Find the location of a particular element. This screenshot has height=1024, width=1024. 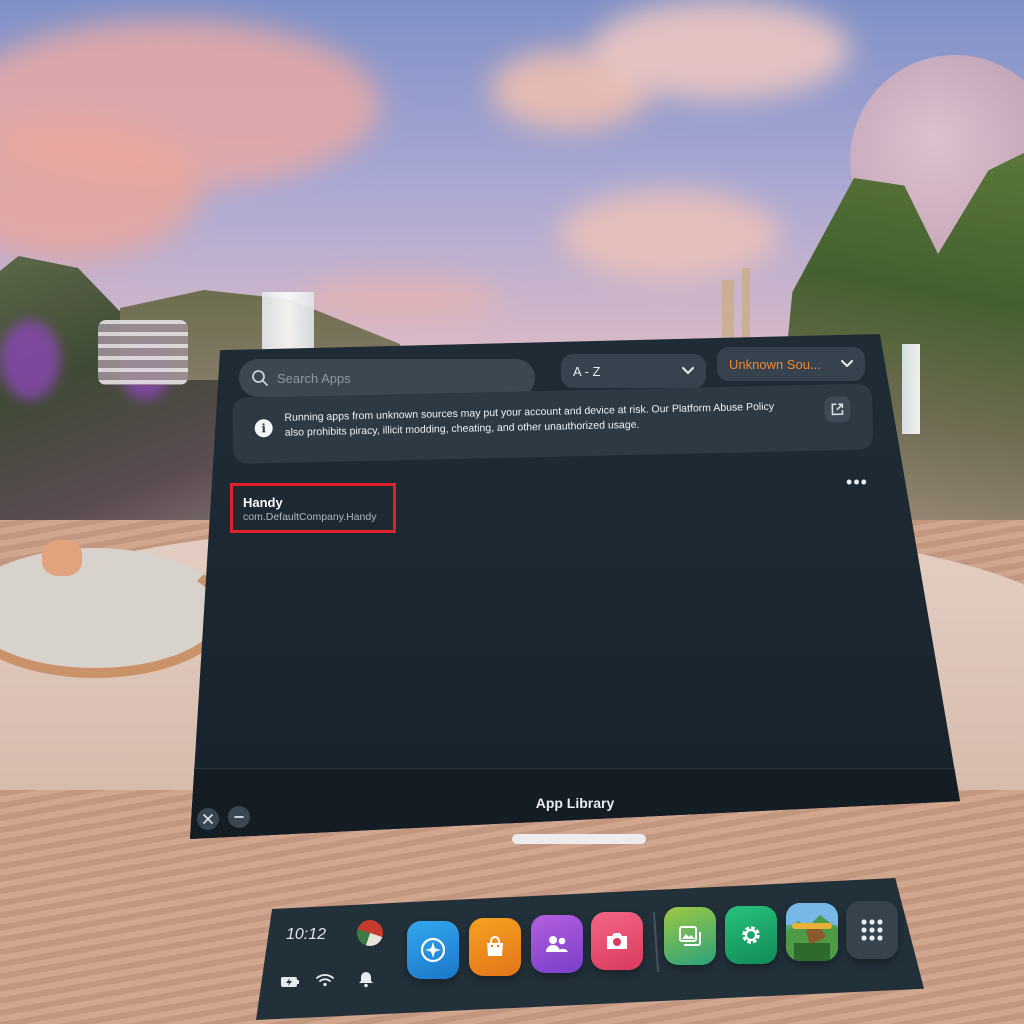

people-app-button is located at coordinates (557, 944).